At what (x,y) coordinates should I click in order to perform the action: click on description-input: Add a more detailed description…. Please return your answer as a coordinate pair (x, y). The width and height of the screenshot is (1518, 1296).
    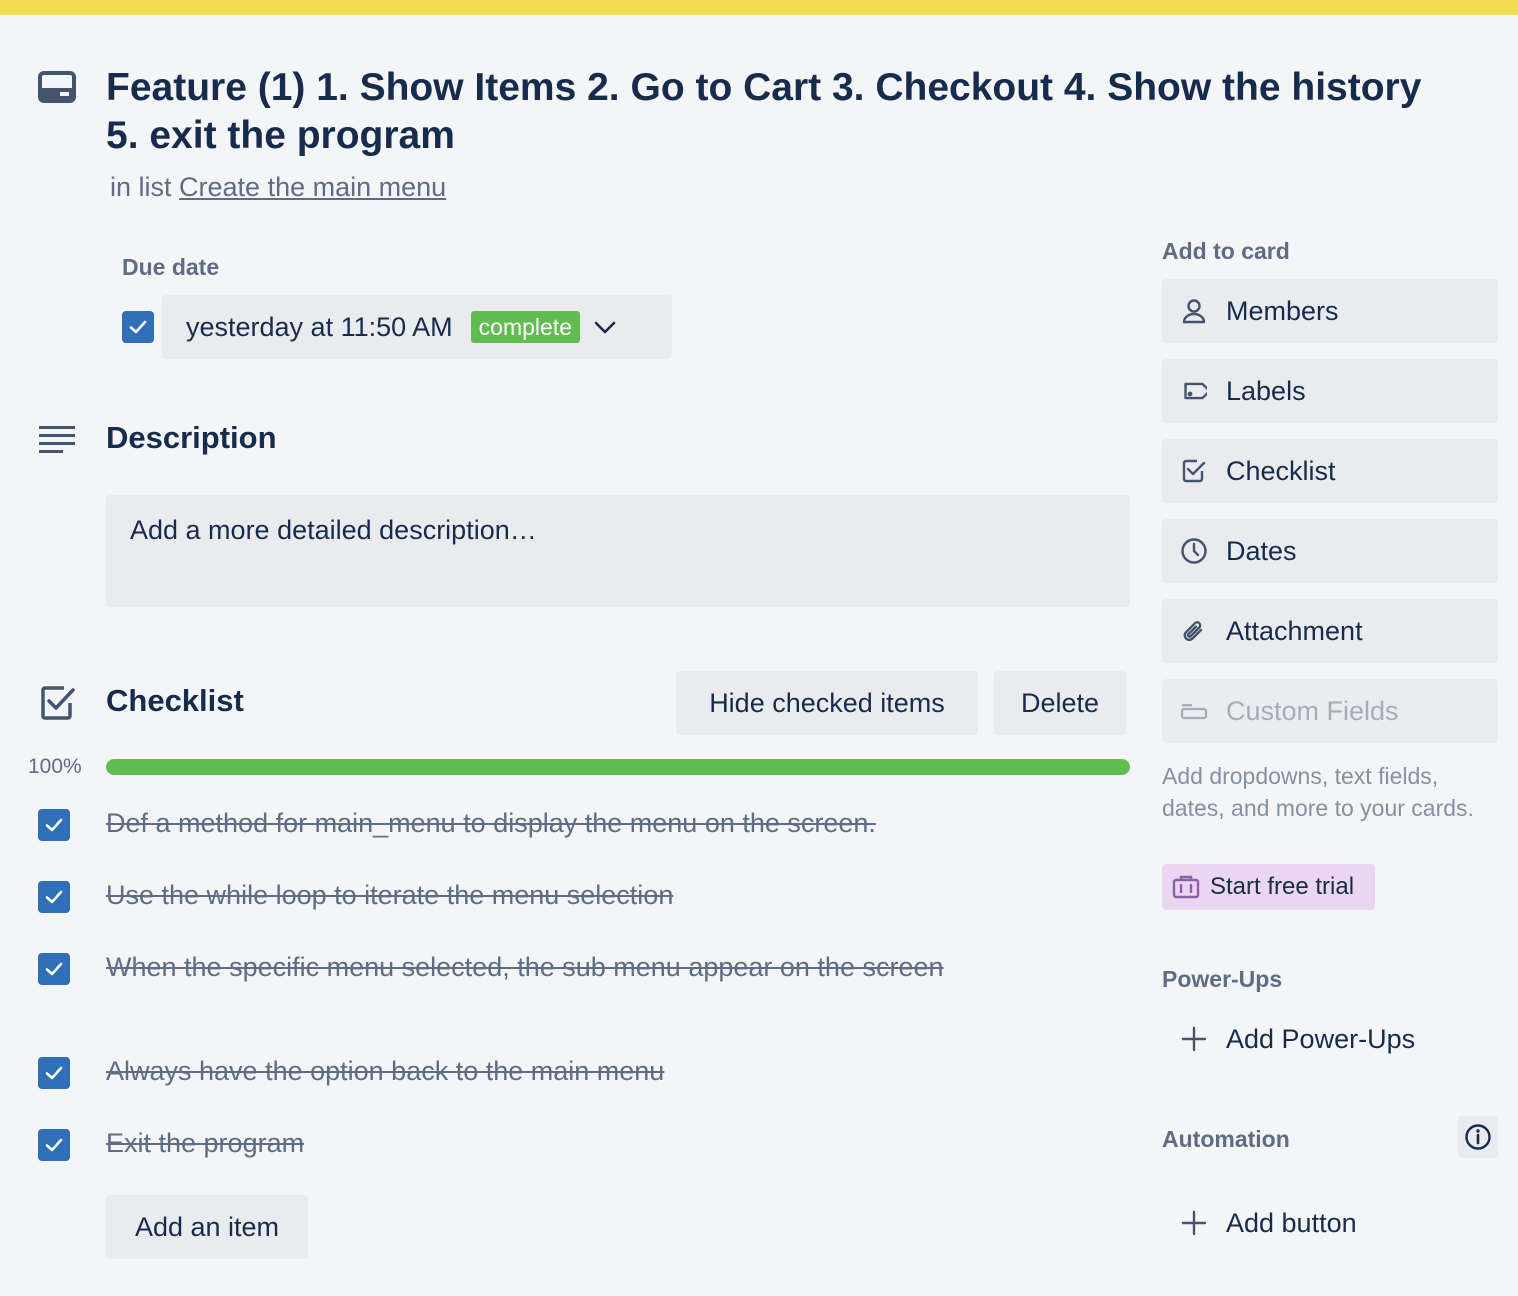
    Looking at the image, I should click on (618, 551).